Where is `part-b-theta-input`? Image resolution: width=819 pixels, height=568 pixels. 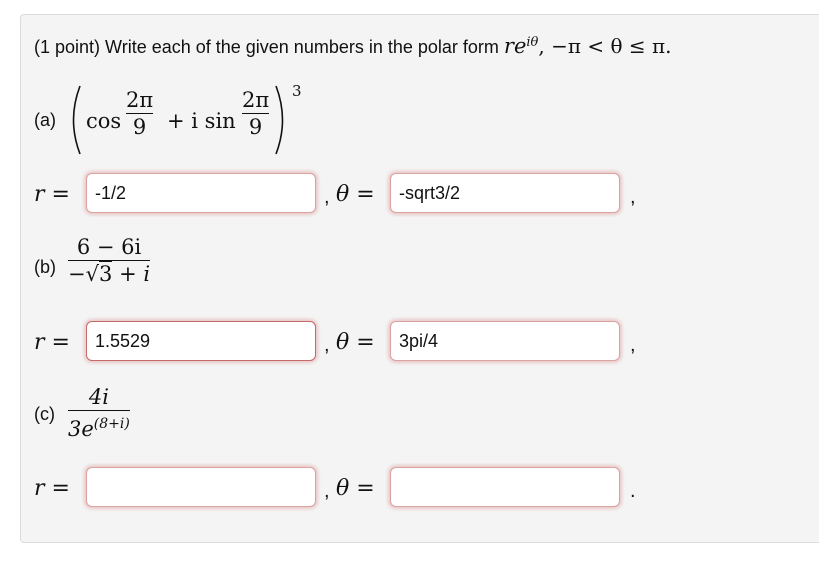 part-b-theta-input is located at coordinates (505, 341).